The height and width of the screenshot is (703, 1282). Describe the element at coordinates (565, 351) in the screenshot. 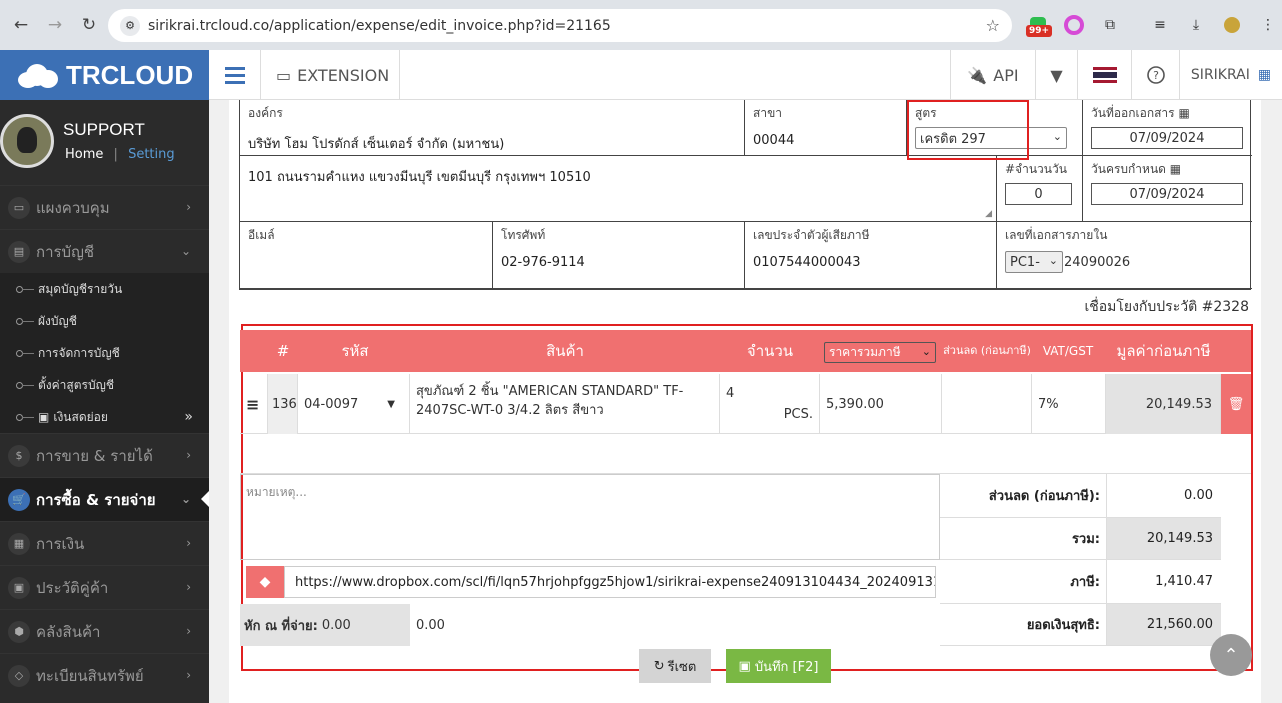

I see `col-product: สินค้า` at that location.